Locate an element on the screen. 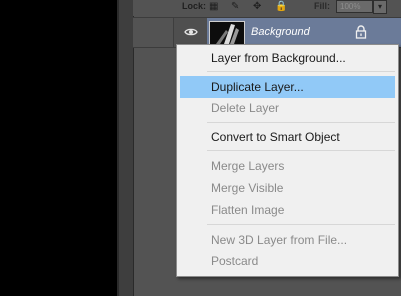 This screenshot has height=296, width=401. layer-gutter is located at coordinates (153, 32).